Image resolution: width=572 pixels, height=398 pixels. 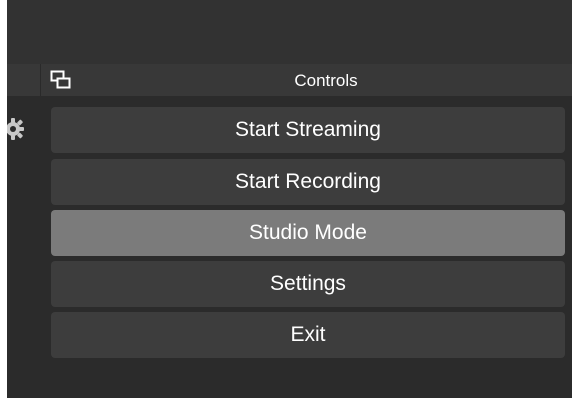 I want to click on controls-dock-header: Controls, so click(x=306, y=80).